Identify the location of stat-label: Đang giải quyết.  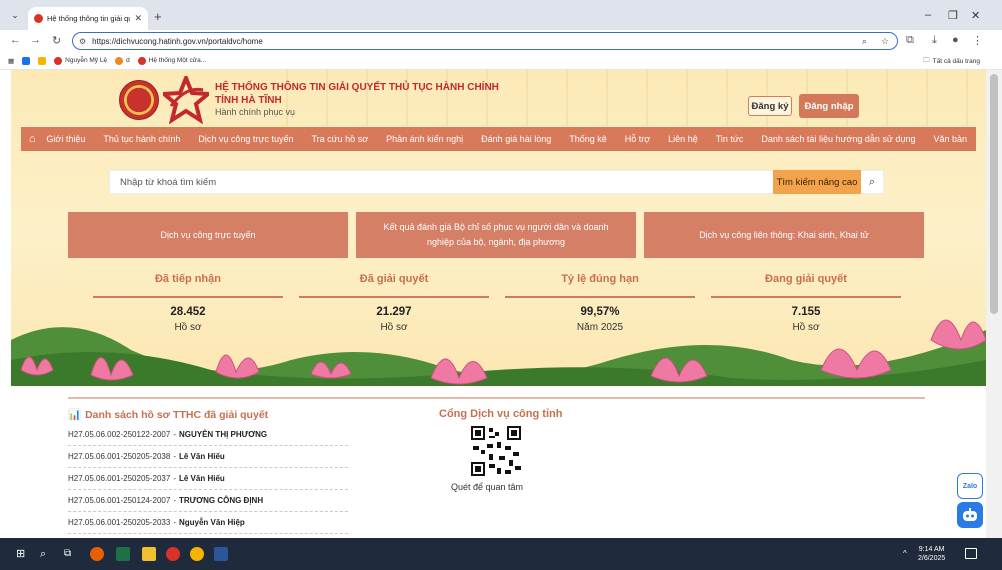
(806, 279).